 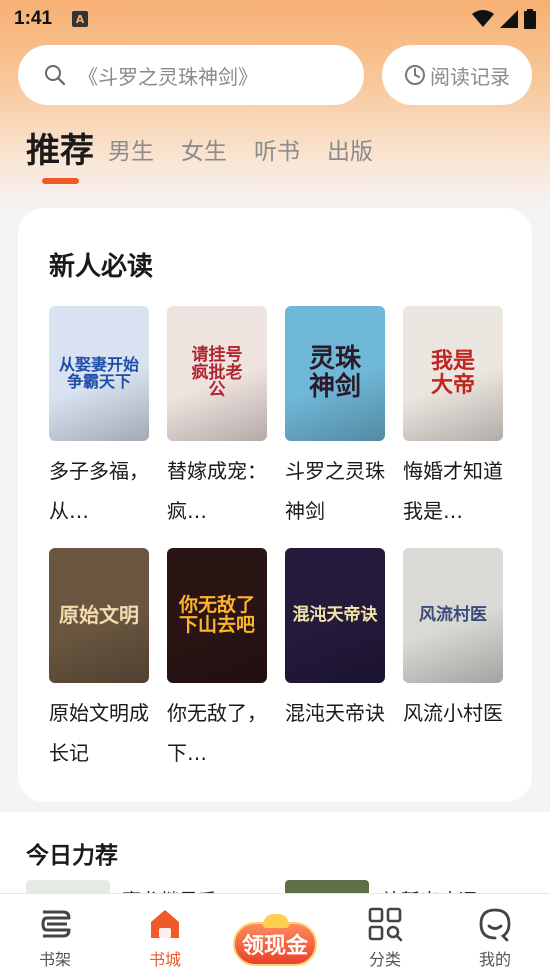 What do you see at coordinates (385, 924) in the screenshot?
I see `category-icon` at bounding box center [385, 924].